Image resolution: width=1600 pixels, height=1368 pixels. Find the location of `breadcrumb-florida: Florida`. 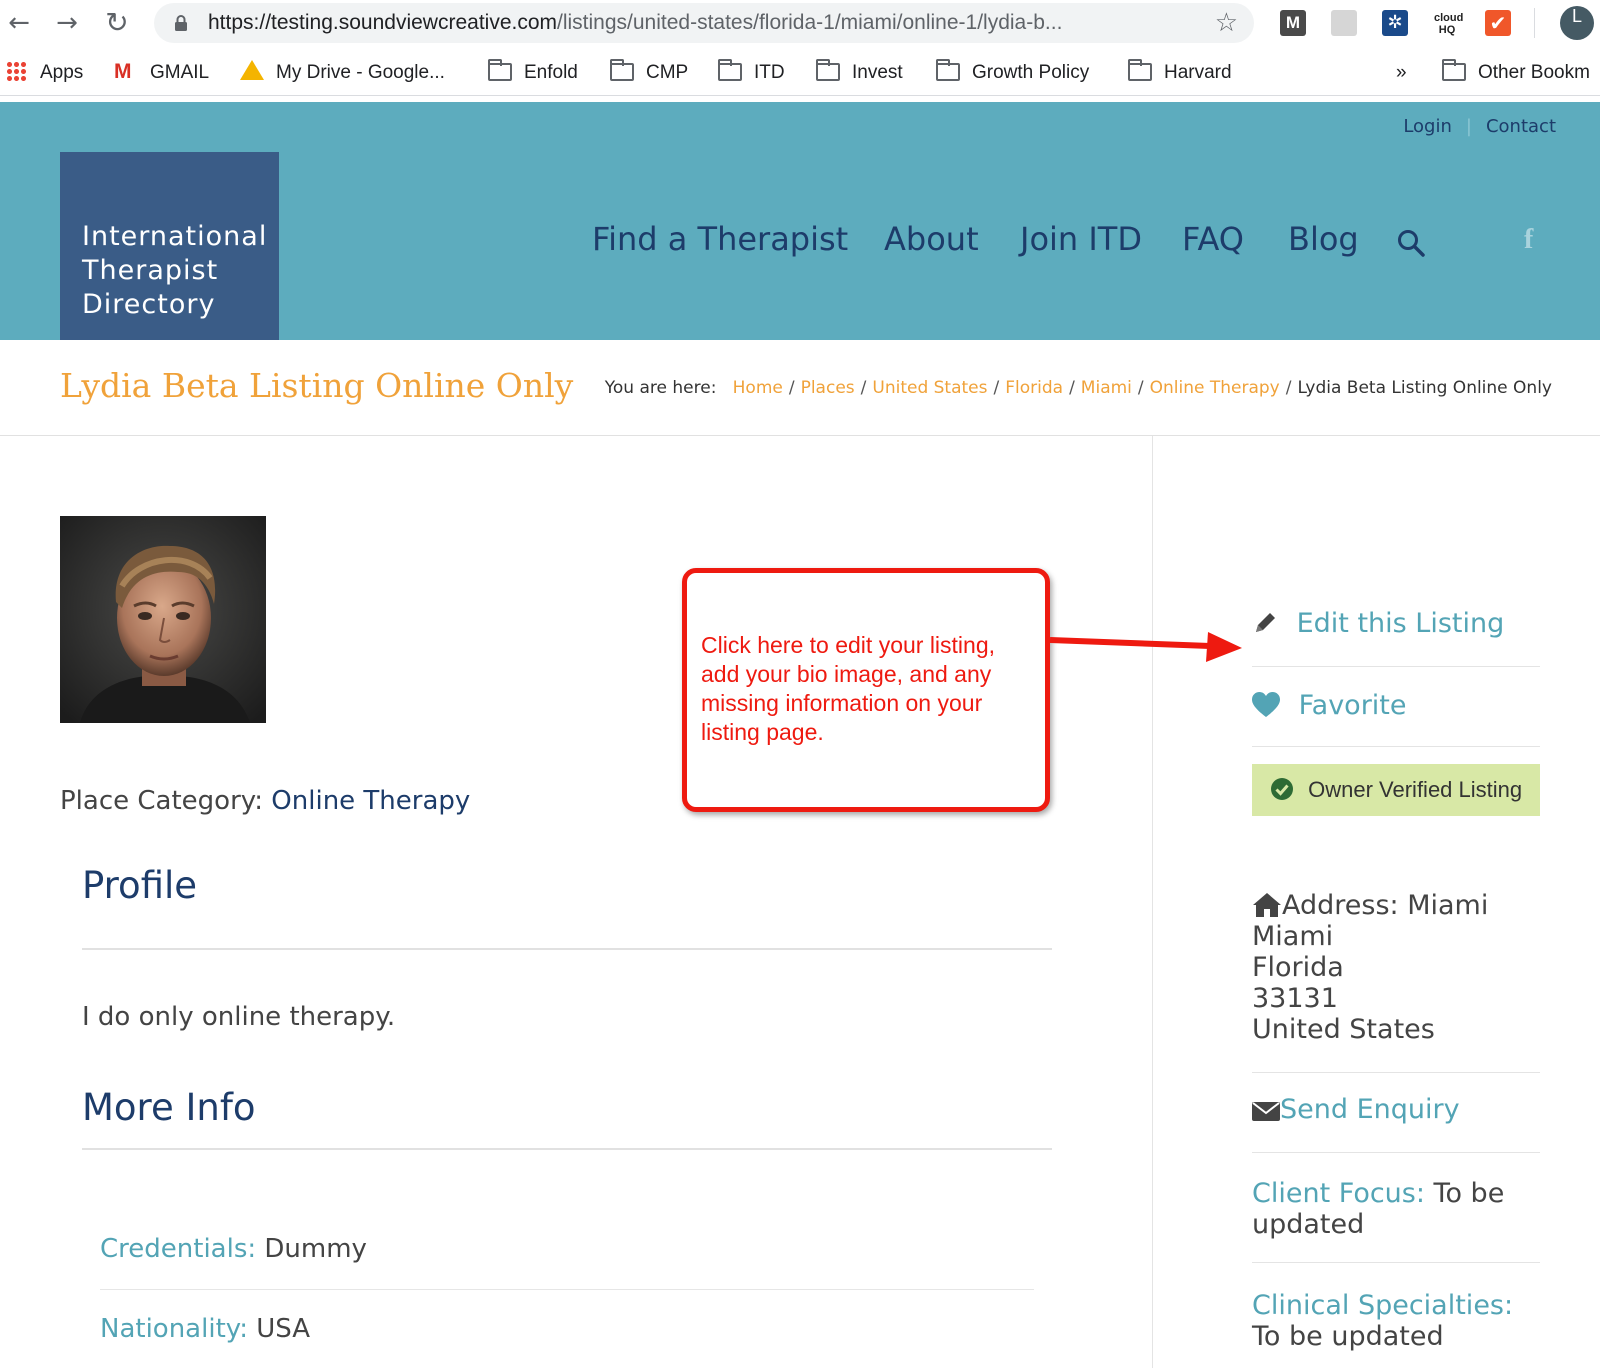

breadcrumb-florida: Florida is located at coordinates (1034, 388).